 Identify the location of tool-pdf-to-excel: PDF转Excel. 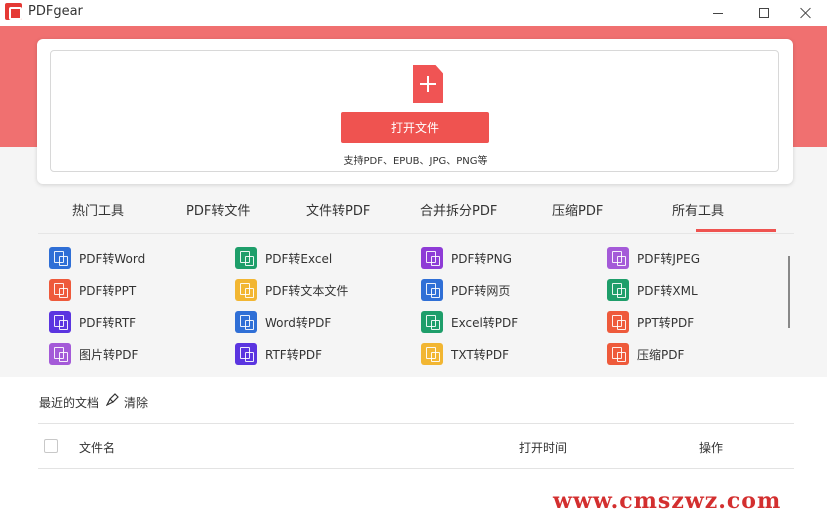
(283, 258).